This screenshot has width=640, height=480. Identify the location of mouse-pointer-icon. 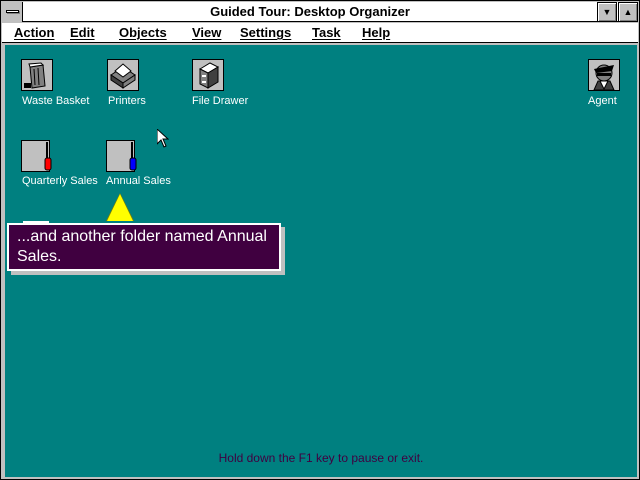
(163, 138).